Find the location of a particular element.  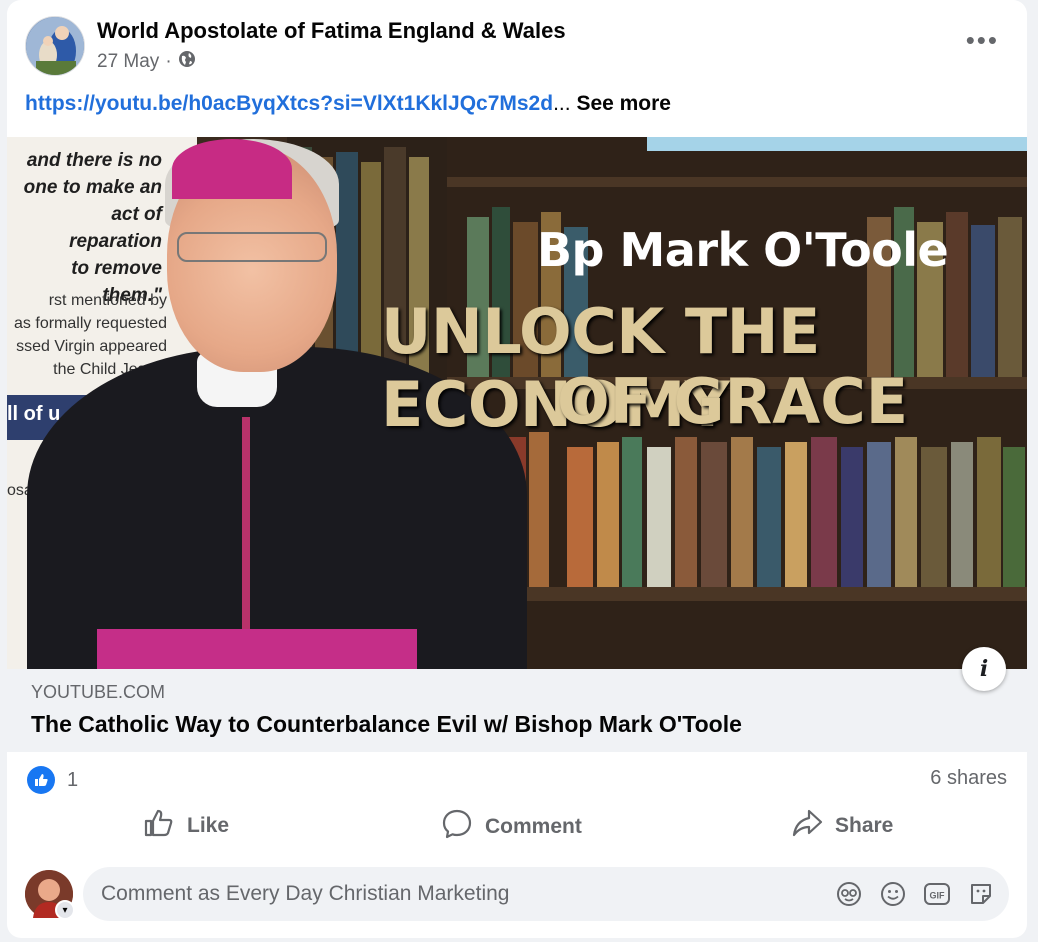

info-icon: i is located at coordinates (984, 669).